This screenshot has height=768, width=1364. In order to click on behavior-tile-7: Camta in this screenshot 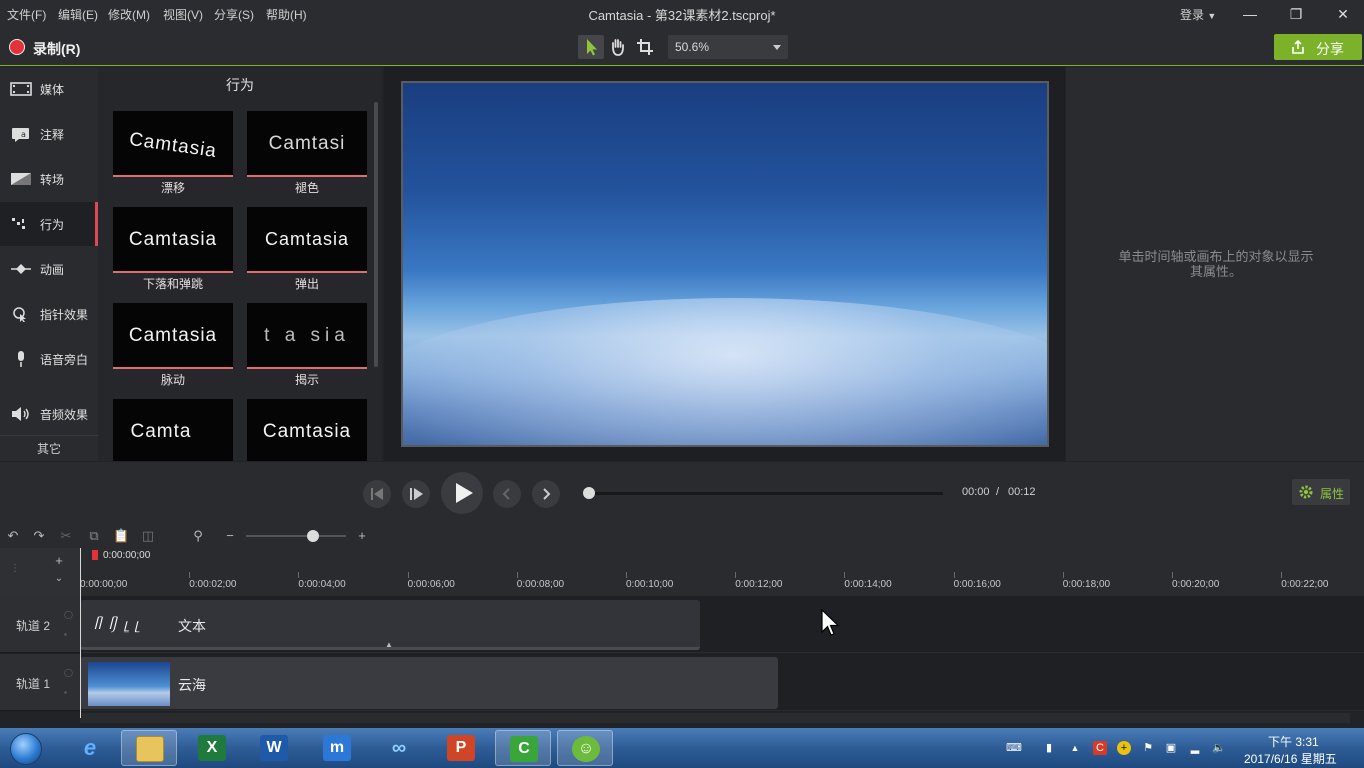, I will do `click(173, 430)`.